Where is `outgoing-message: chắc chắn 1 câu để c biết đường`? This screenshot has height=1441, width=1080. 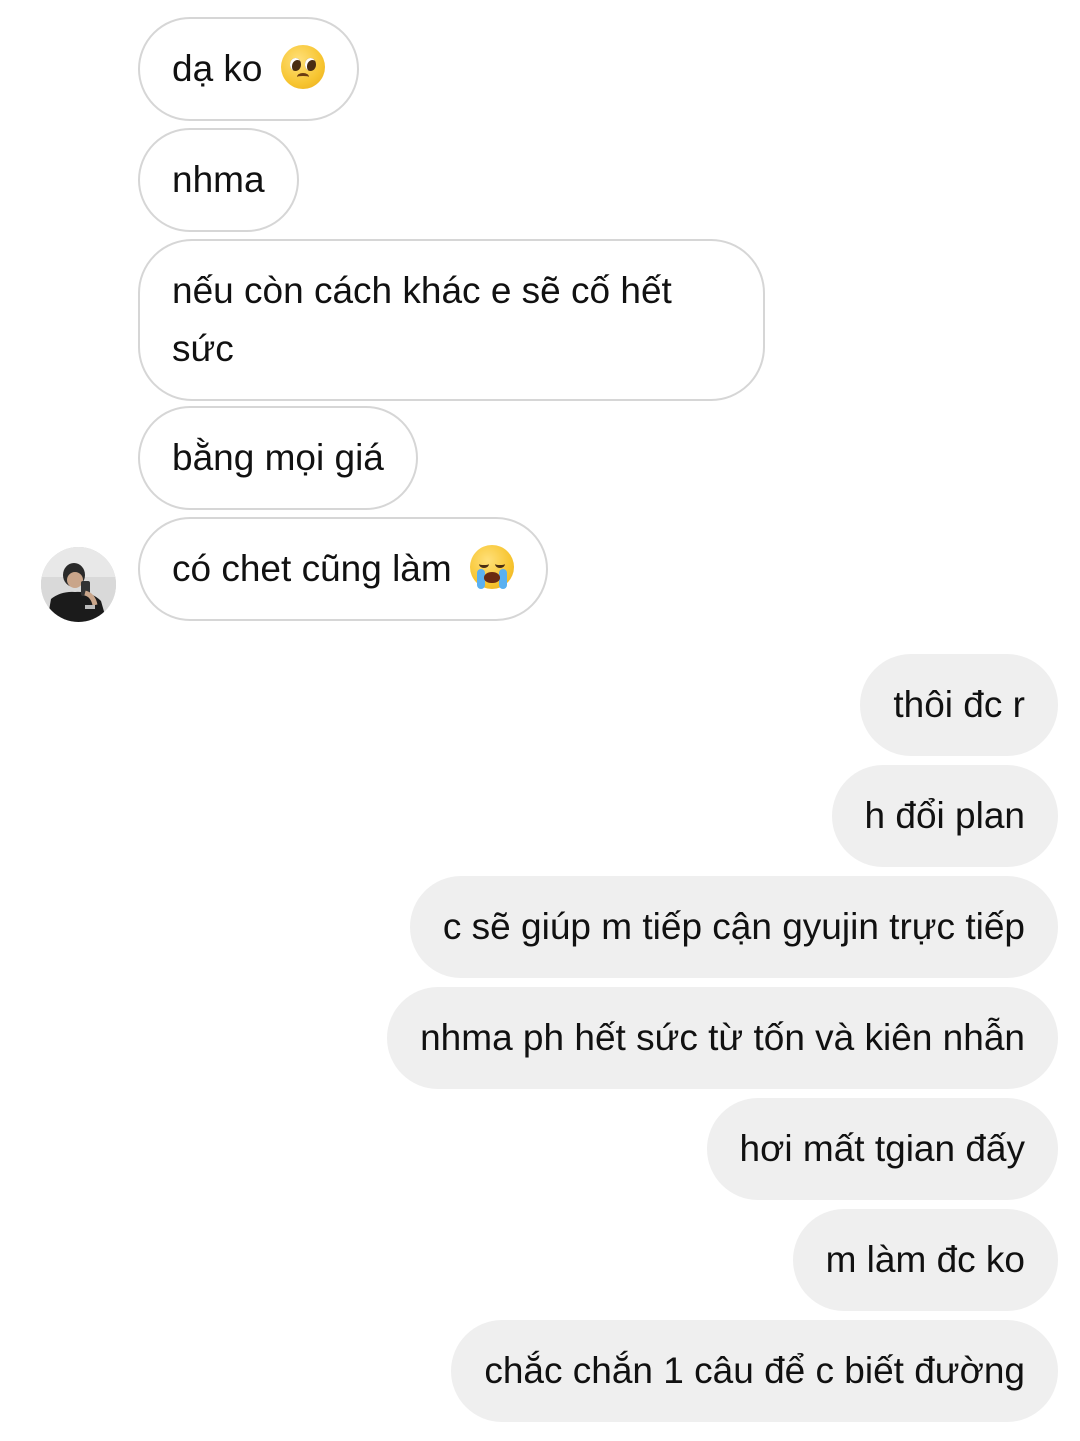 outgoing-message: chắc chắn 1 câu để c biết đường is located at coordinates (754, 1371).